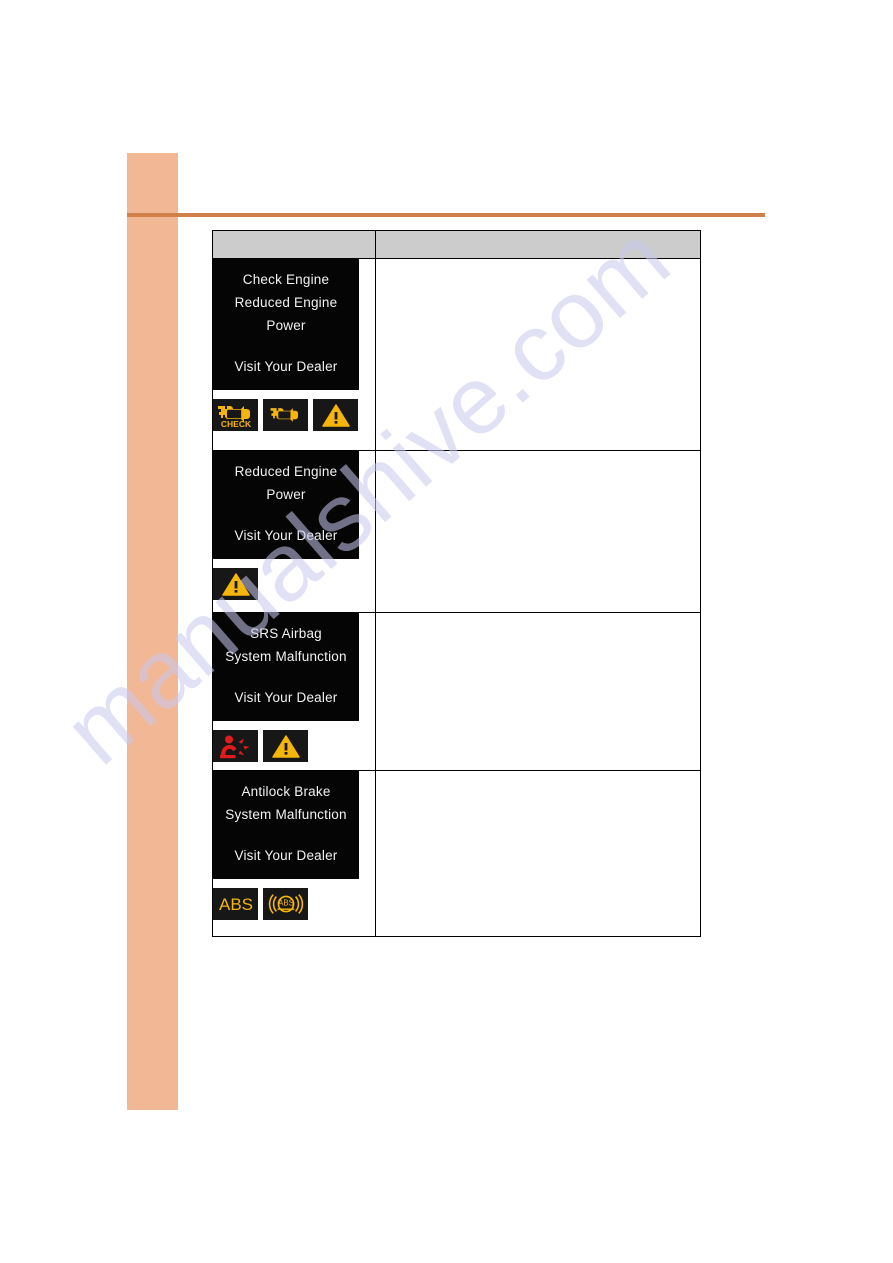 This screenshot has height=1263, width=893. Describe the element at coordinates (286, 633) in the screenshot. I see `display-line: SRS Airbag` at that location.